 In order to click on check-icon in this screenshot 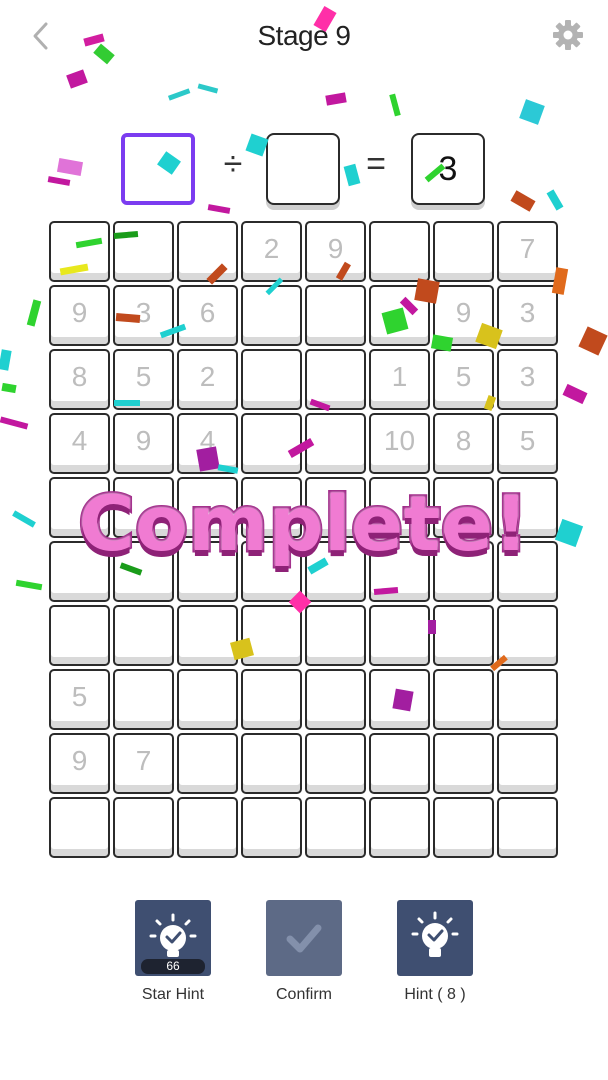, I will do `click(304, 938)`.